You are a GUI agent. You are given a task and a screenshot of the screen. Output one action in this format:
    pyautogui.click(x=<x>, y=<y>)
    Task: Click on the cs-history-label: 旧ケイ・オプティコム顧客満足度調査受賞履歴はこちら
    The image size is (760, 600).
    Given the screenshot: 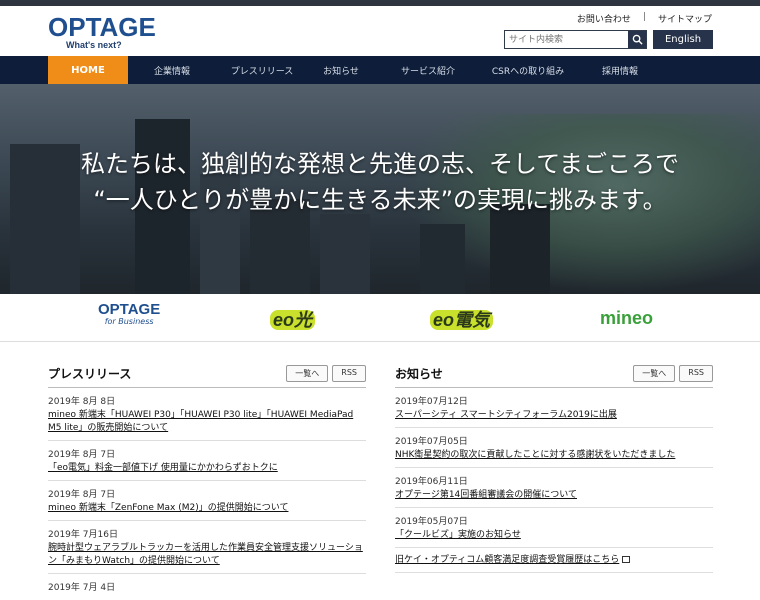 What is the action you would take?
    pyautogui.click(x=507, y=560)
    